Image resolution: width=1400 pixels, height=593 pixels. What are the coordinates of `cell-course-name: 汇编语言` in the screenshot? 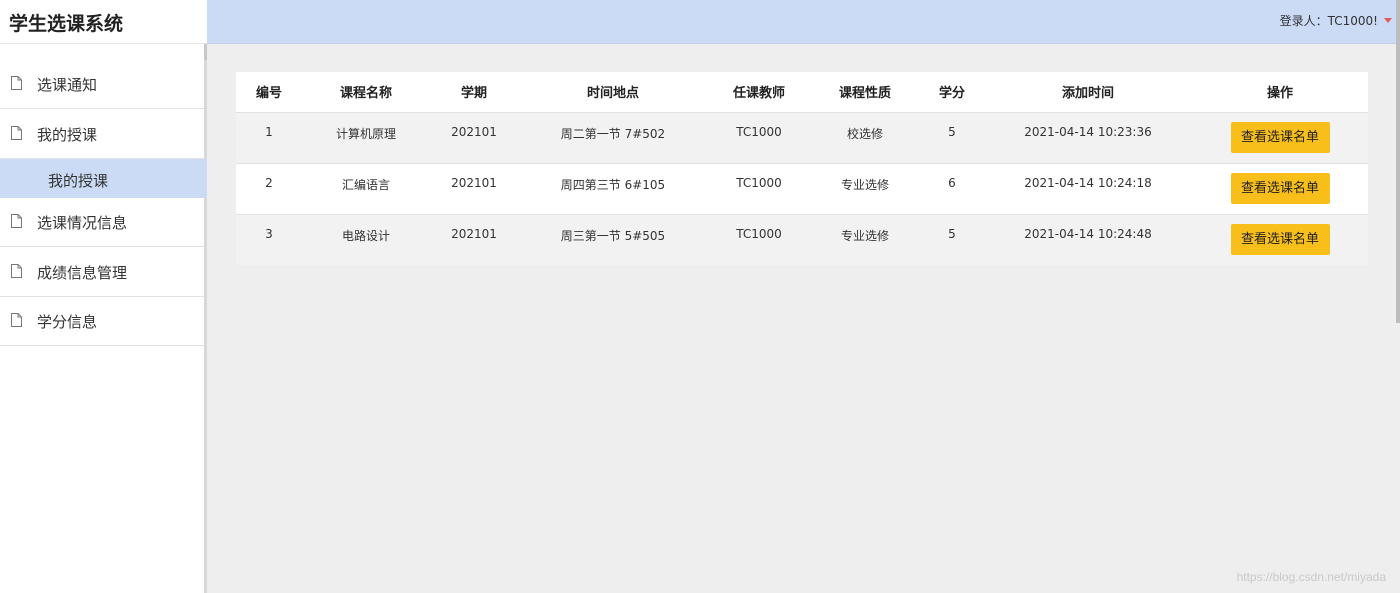 It's located at (365, 184).